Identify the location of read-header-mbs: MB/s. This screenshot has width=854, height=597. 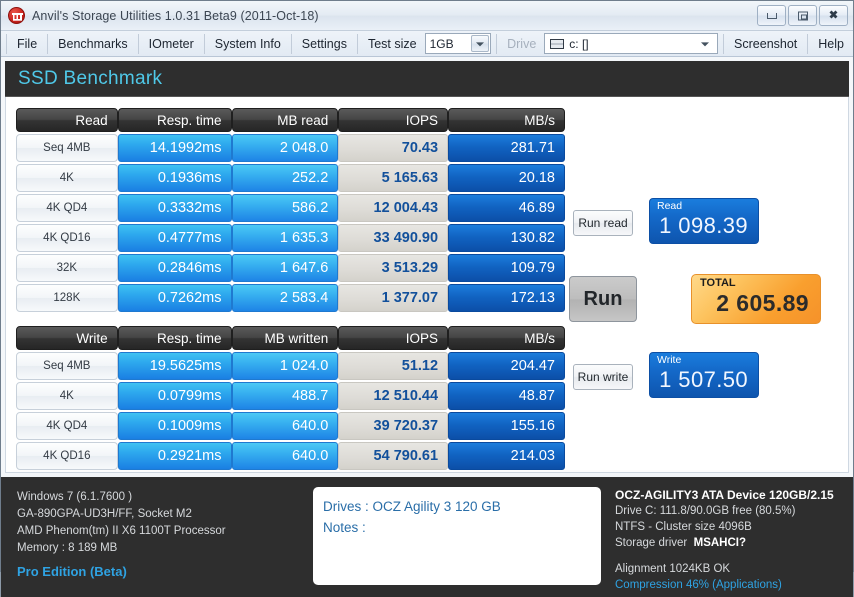
(506, 120).